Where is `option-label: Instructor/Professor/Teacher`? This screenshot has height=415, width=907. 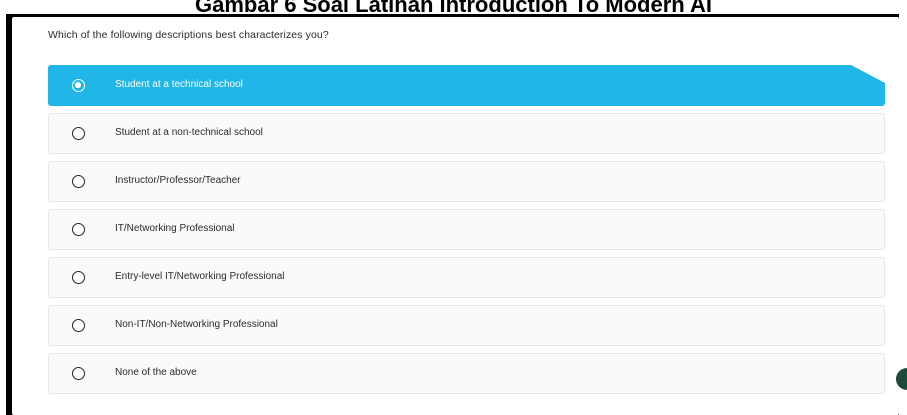
option-label: Instructor/Professor/Teacher is located at coordinates (178, 180).